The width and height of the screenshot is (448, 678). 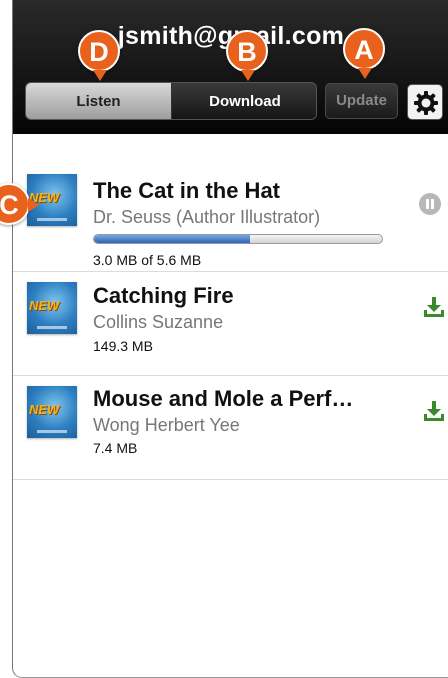 What do you see at coordinates (244, 101) in the screenshot?
I see `download-tab: Download` at bounding box center [244, 101].